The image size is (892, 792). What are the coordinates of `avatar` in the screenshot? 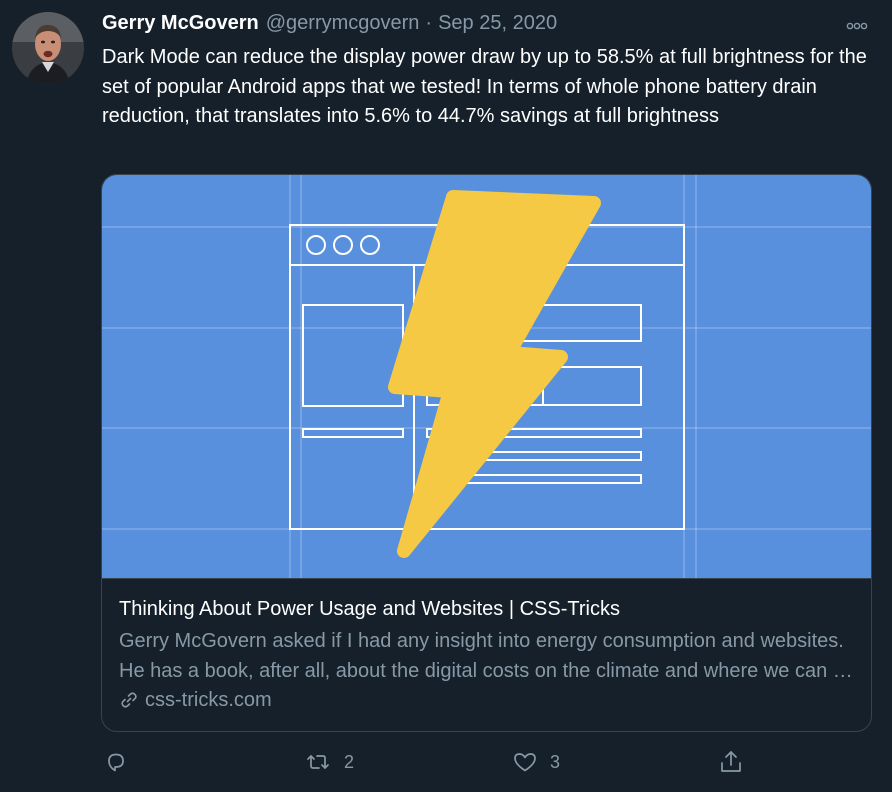 It's located at (48, 48).